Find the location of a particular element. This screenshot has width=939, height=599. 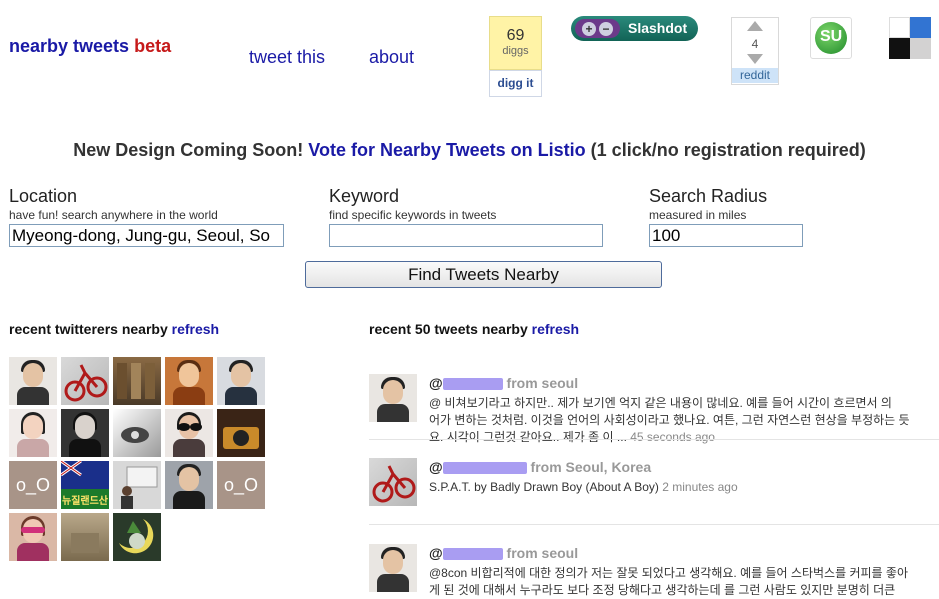

digg-count-badge: 69 diggs is located at coordinates (515, 43).